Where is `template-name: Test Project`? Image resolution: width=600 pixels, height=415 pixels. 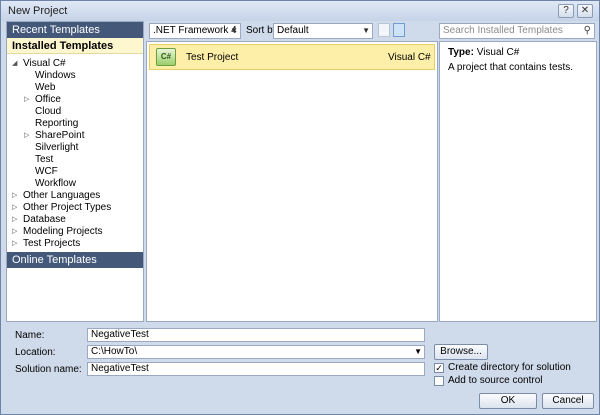
template-name: Test Project is located at coordinates (212, 57).